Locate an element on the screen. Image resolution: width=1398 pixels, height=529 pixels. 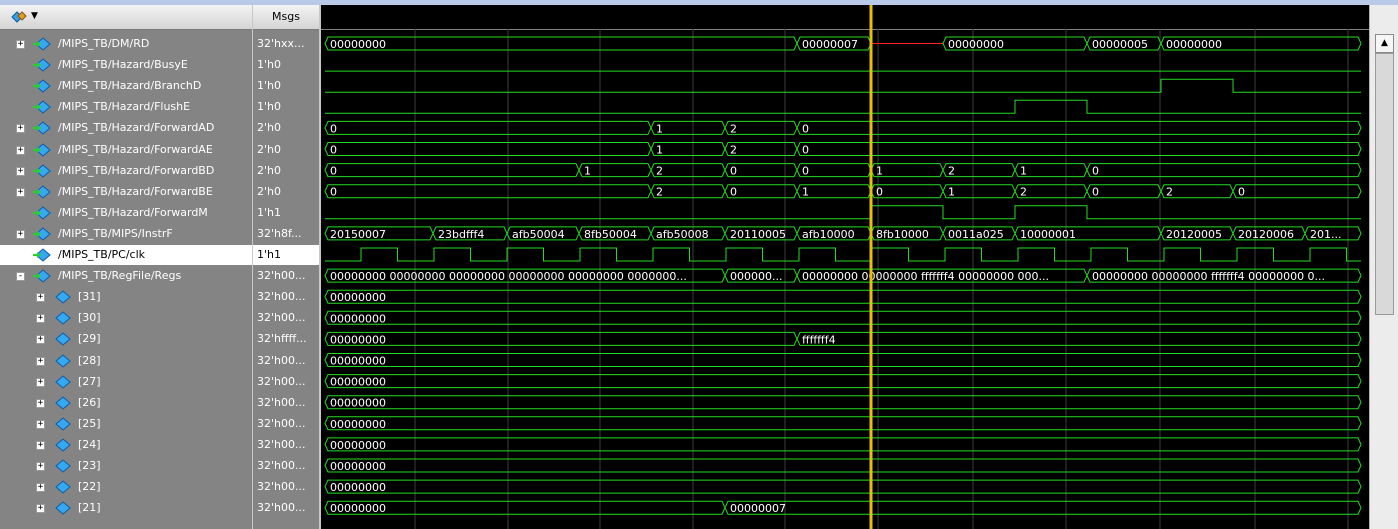
signal-row: + [25] is located at coordinates (126, 424).